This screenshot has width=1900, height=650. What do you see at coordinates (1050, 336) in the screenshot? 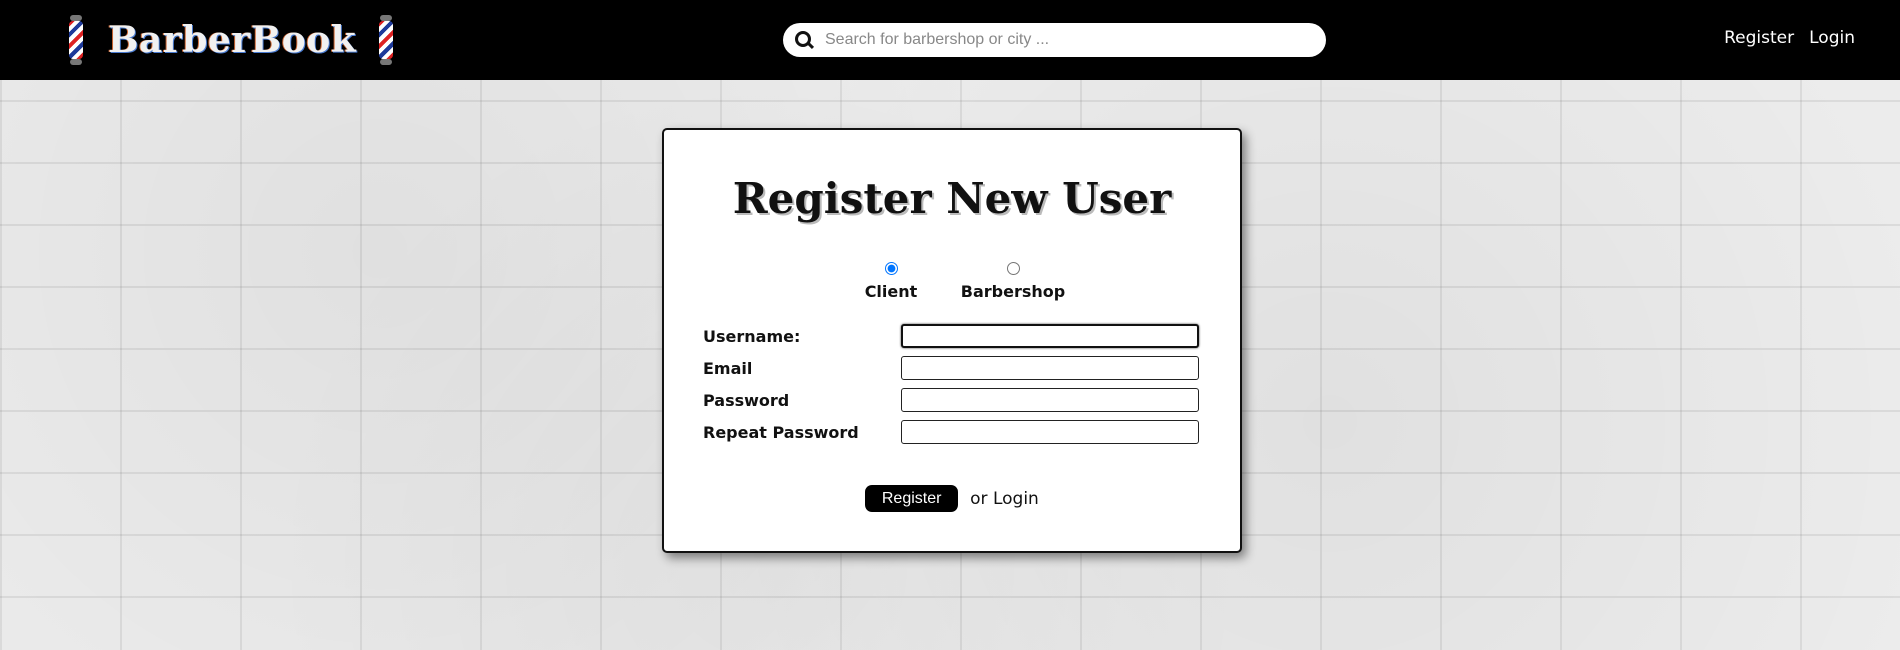
I see `username-field` at bounding box center [1050, 336].